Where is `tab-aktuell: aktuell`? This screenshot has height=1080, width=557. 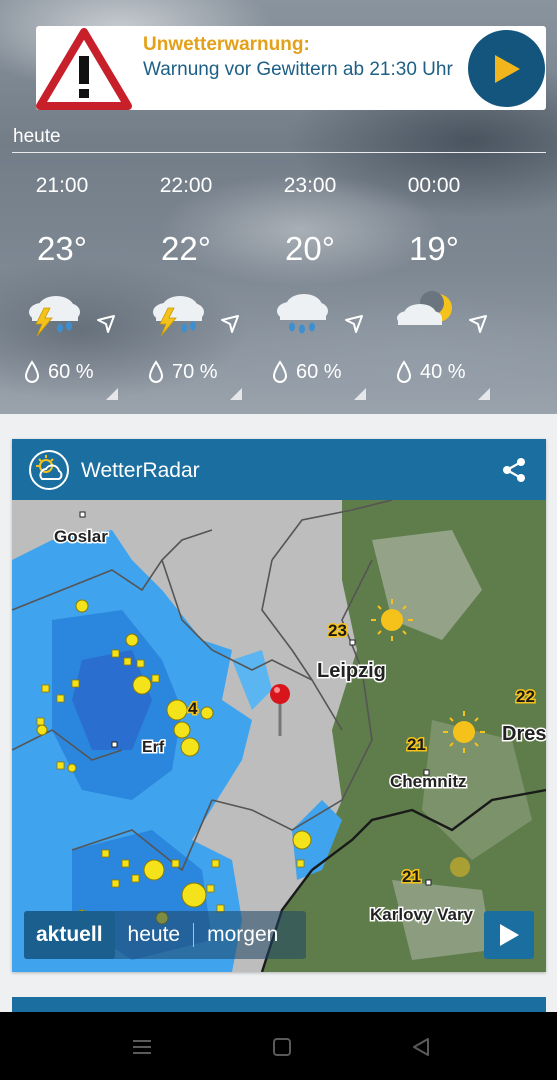 tab-aktuell: aktuell is located at coordinates (69, 935).